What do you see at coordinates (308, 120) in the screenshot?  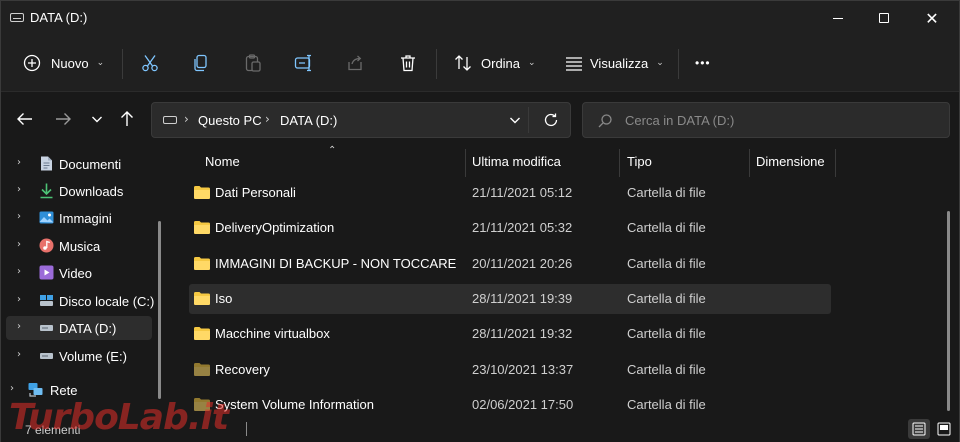 I see `breadcrumb-data-drive: DATA (D:)` at bounding box center [308, 120].